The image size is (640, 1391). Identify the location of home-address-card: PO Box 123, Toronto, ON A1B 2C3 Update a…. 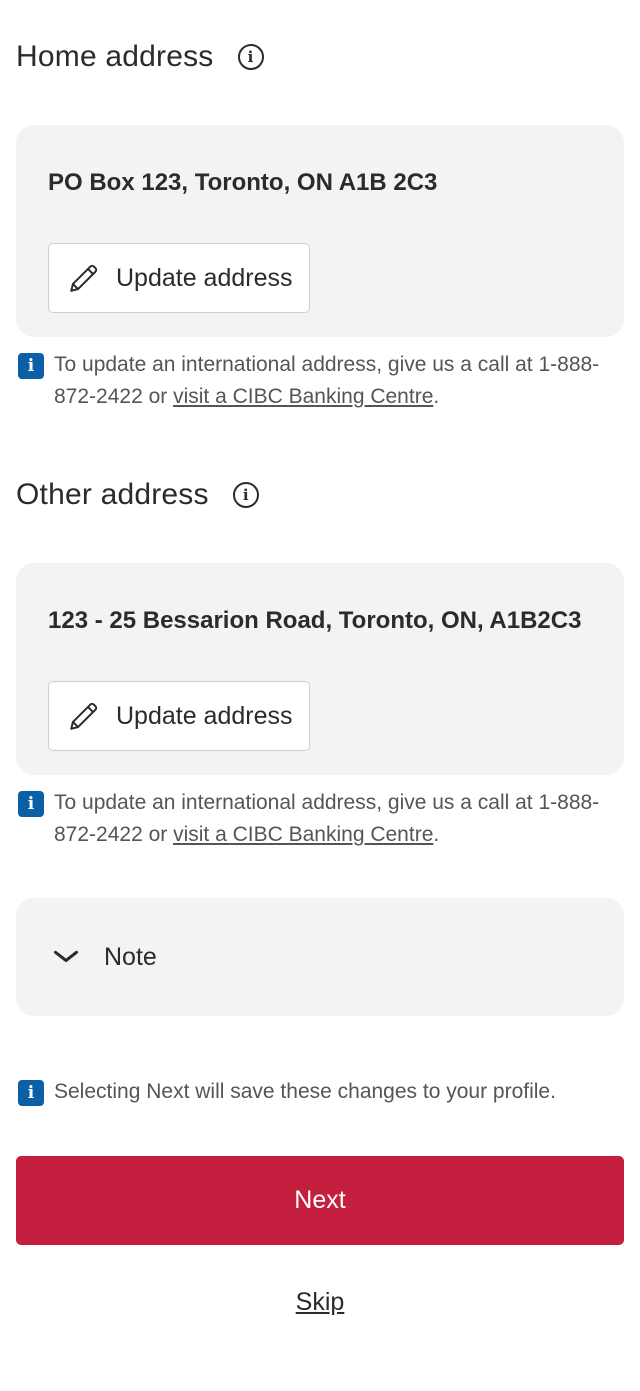
(320, 231).